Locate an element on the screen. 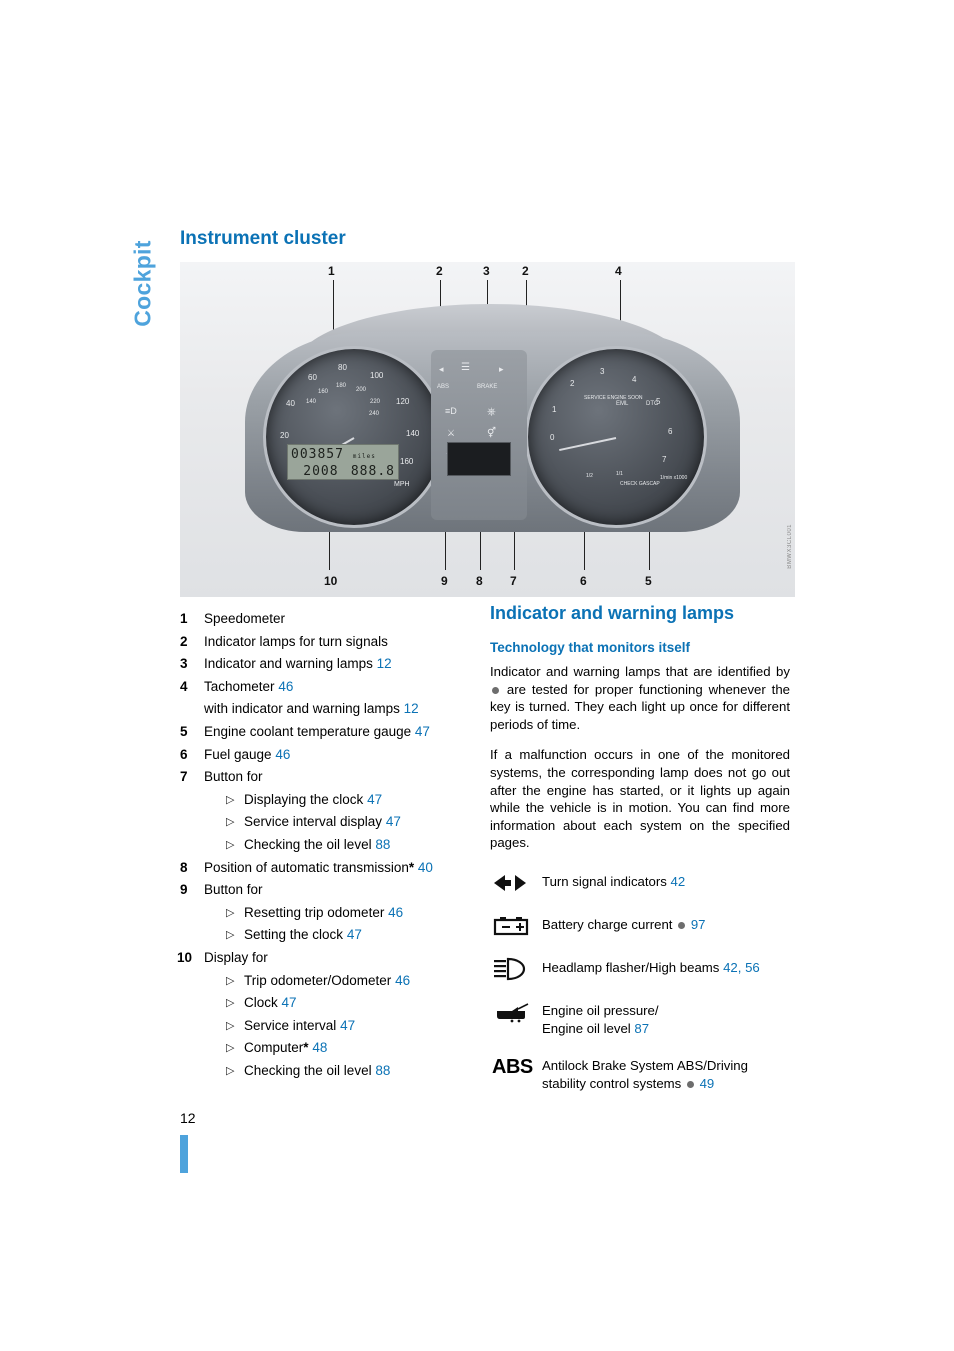  tach-tick-7: 7 is located at coordinates (664, 459).